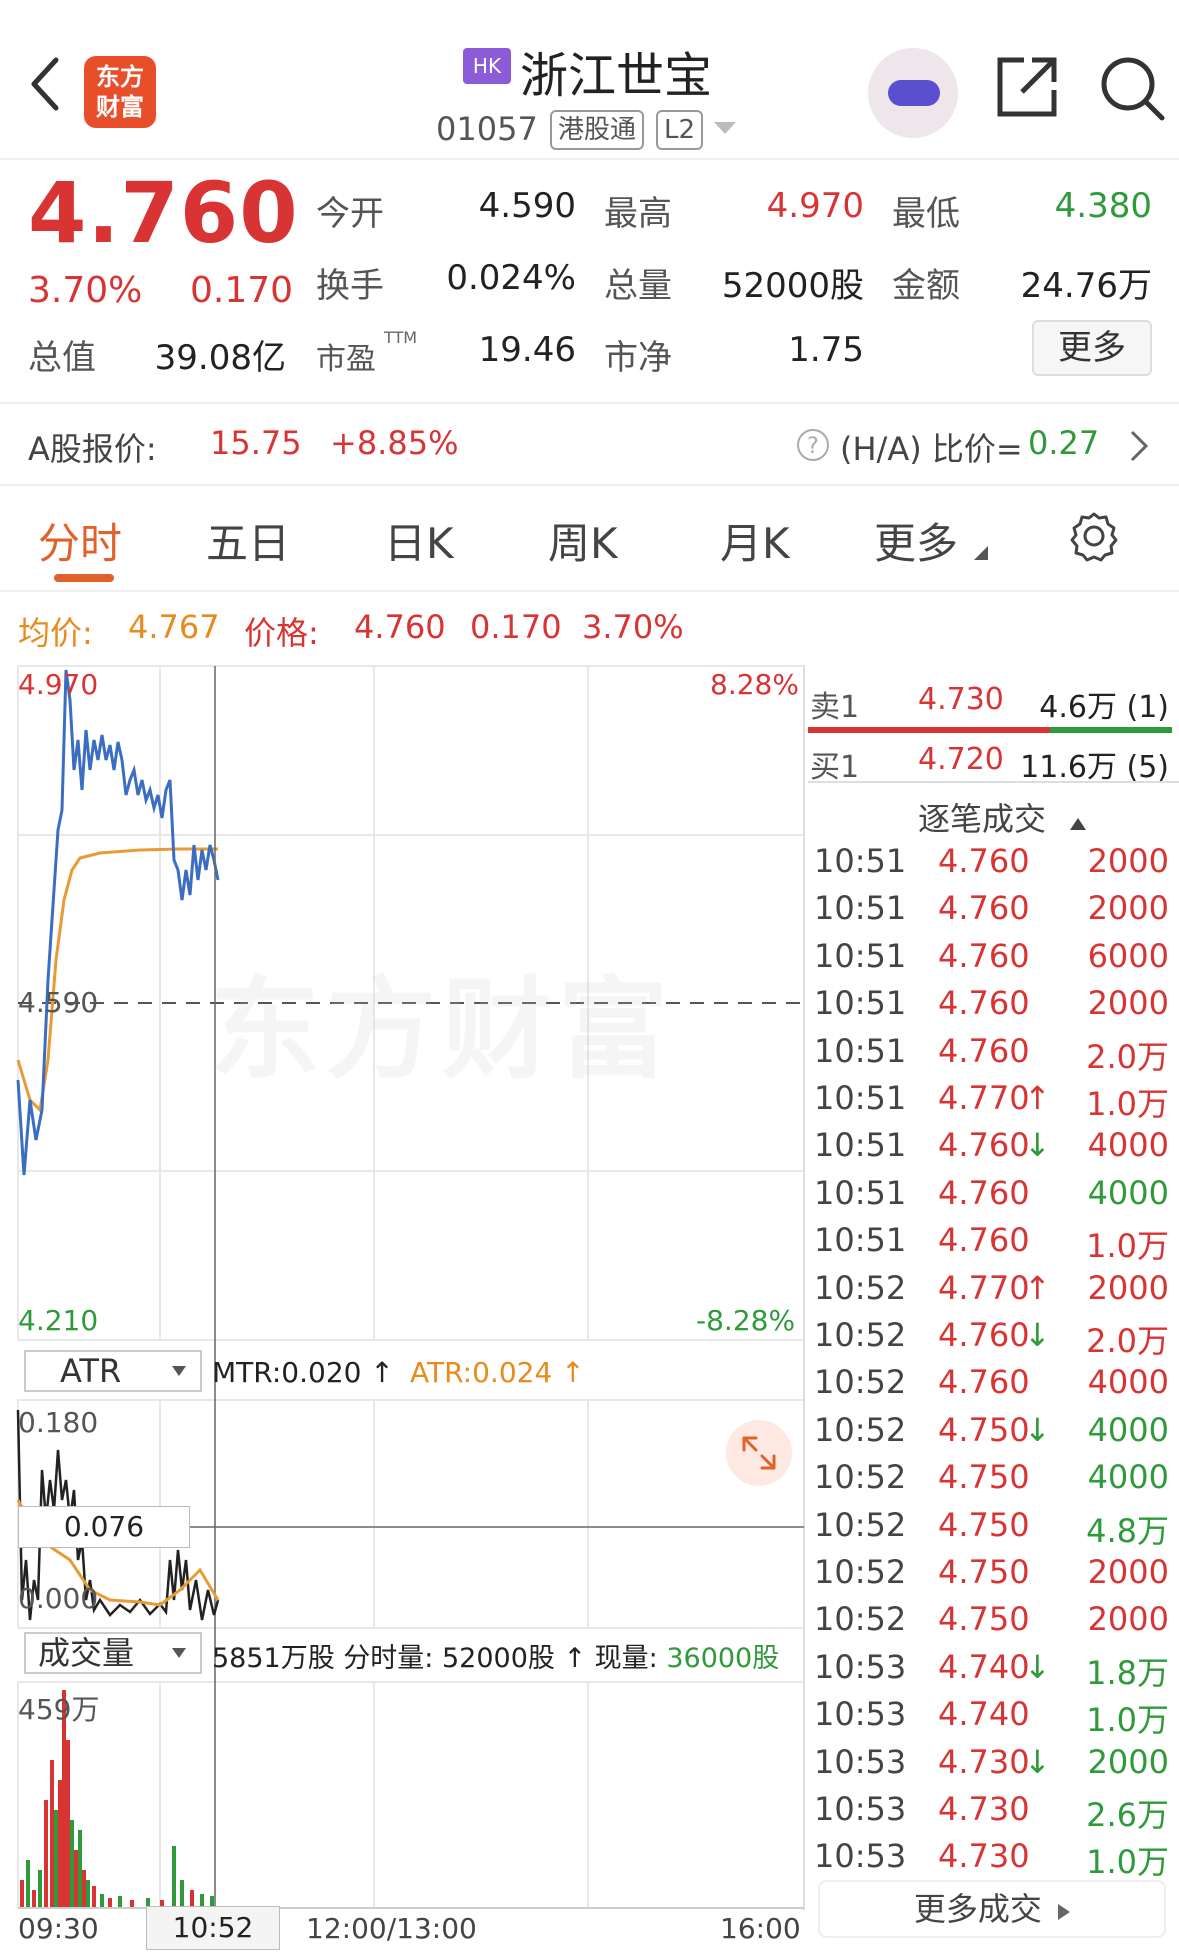 The width and height of the screenshot is (1179, 1958). What do you see at coordinates (58, 1928) in the screenshot?
I see `time-label-open: 09:30` at bounding box center [58, 1928].